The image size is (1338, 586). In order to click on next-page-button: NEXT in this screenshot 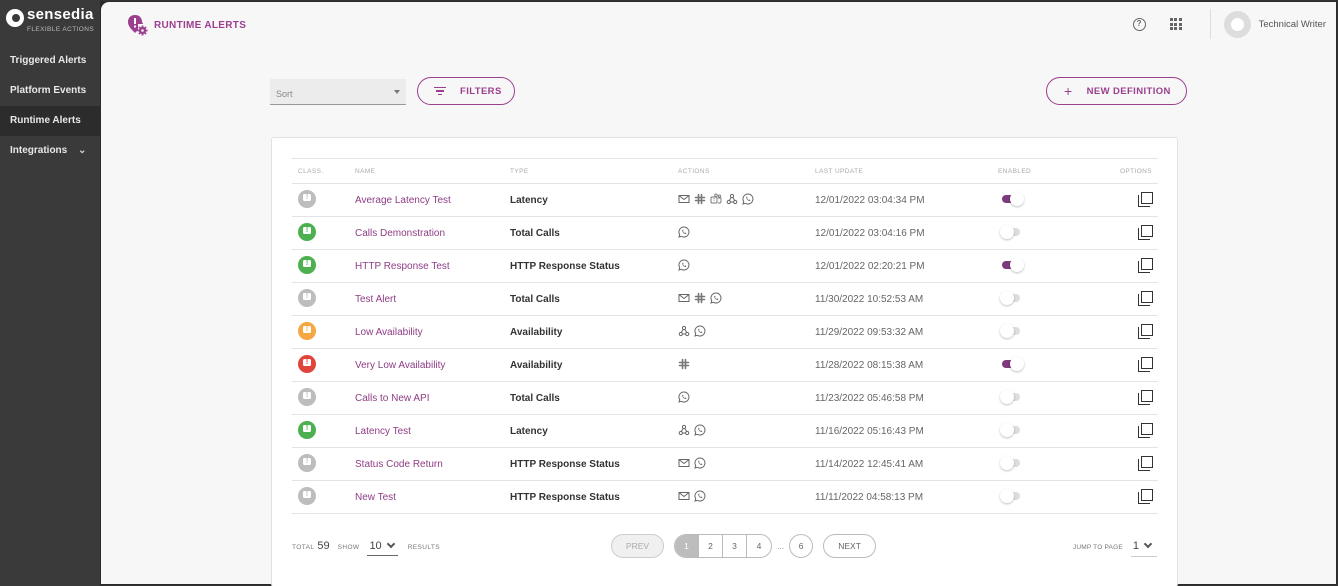, I will do `click(850, 546)`.